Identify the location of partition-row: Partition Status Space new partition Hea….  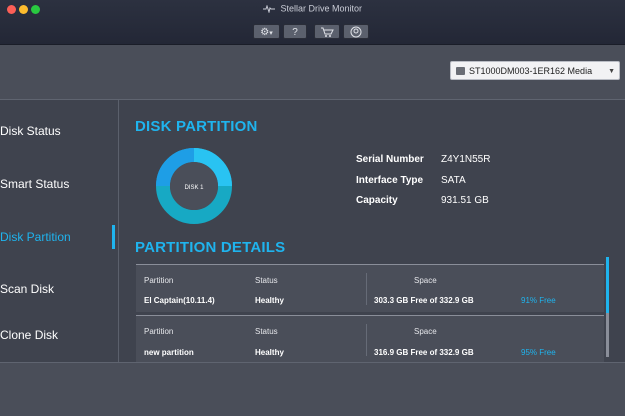
(370, 338).